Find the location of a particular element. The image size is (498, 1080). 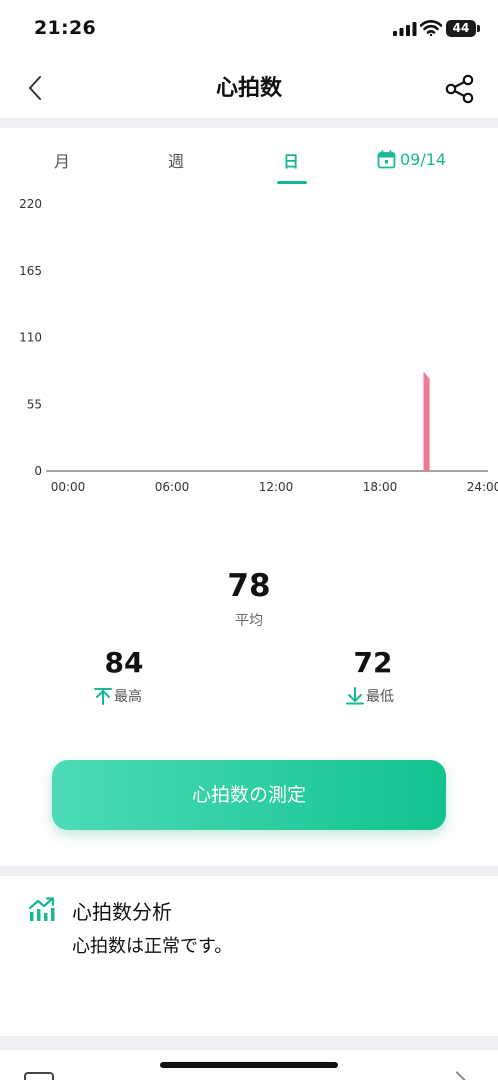

status-bar: 21:26 44 is located at coordinates (249, 28).